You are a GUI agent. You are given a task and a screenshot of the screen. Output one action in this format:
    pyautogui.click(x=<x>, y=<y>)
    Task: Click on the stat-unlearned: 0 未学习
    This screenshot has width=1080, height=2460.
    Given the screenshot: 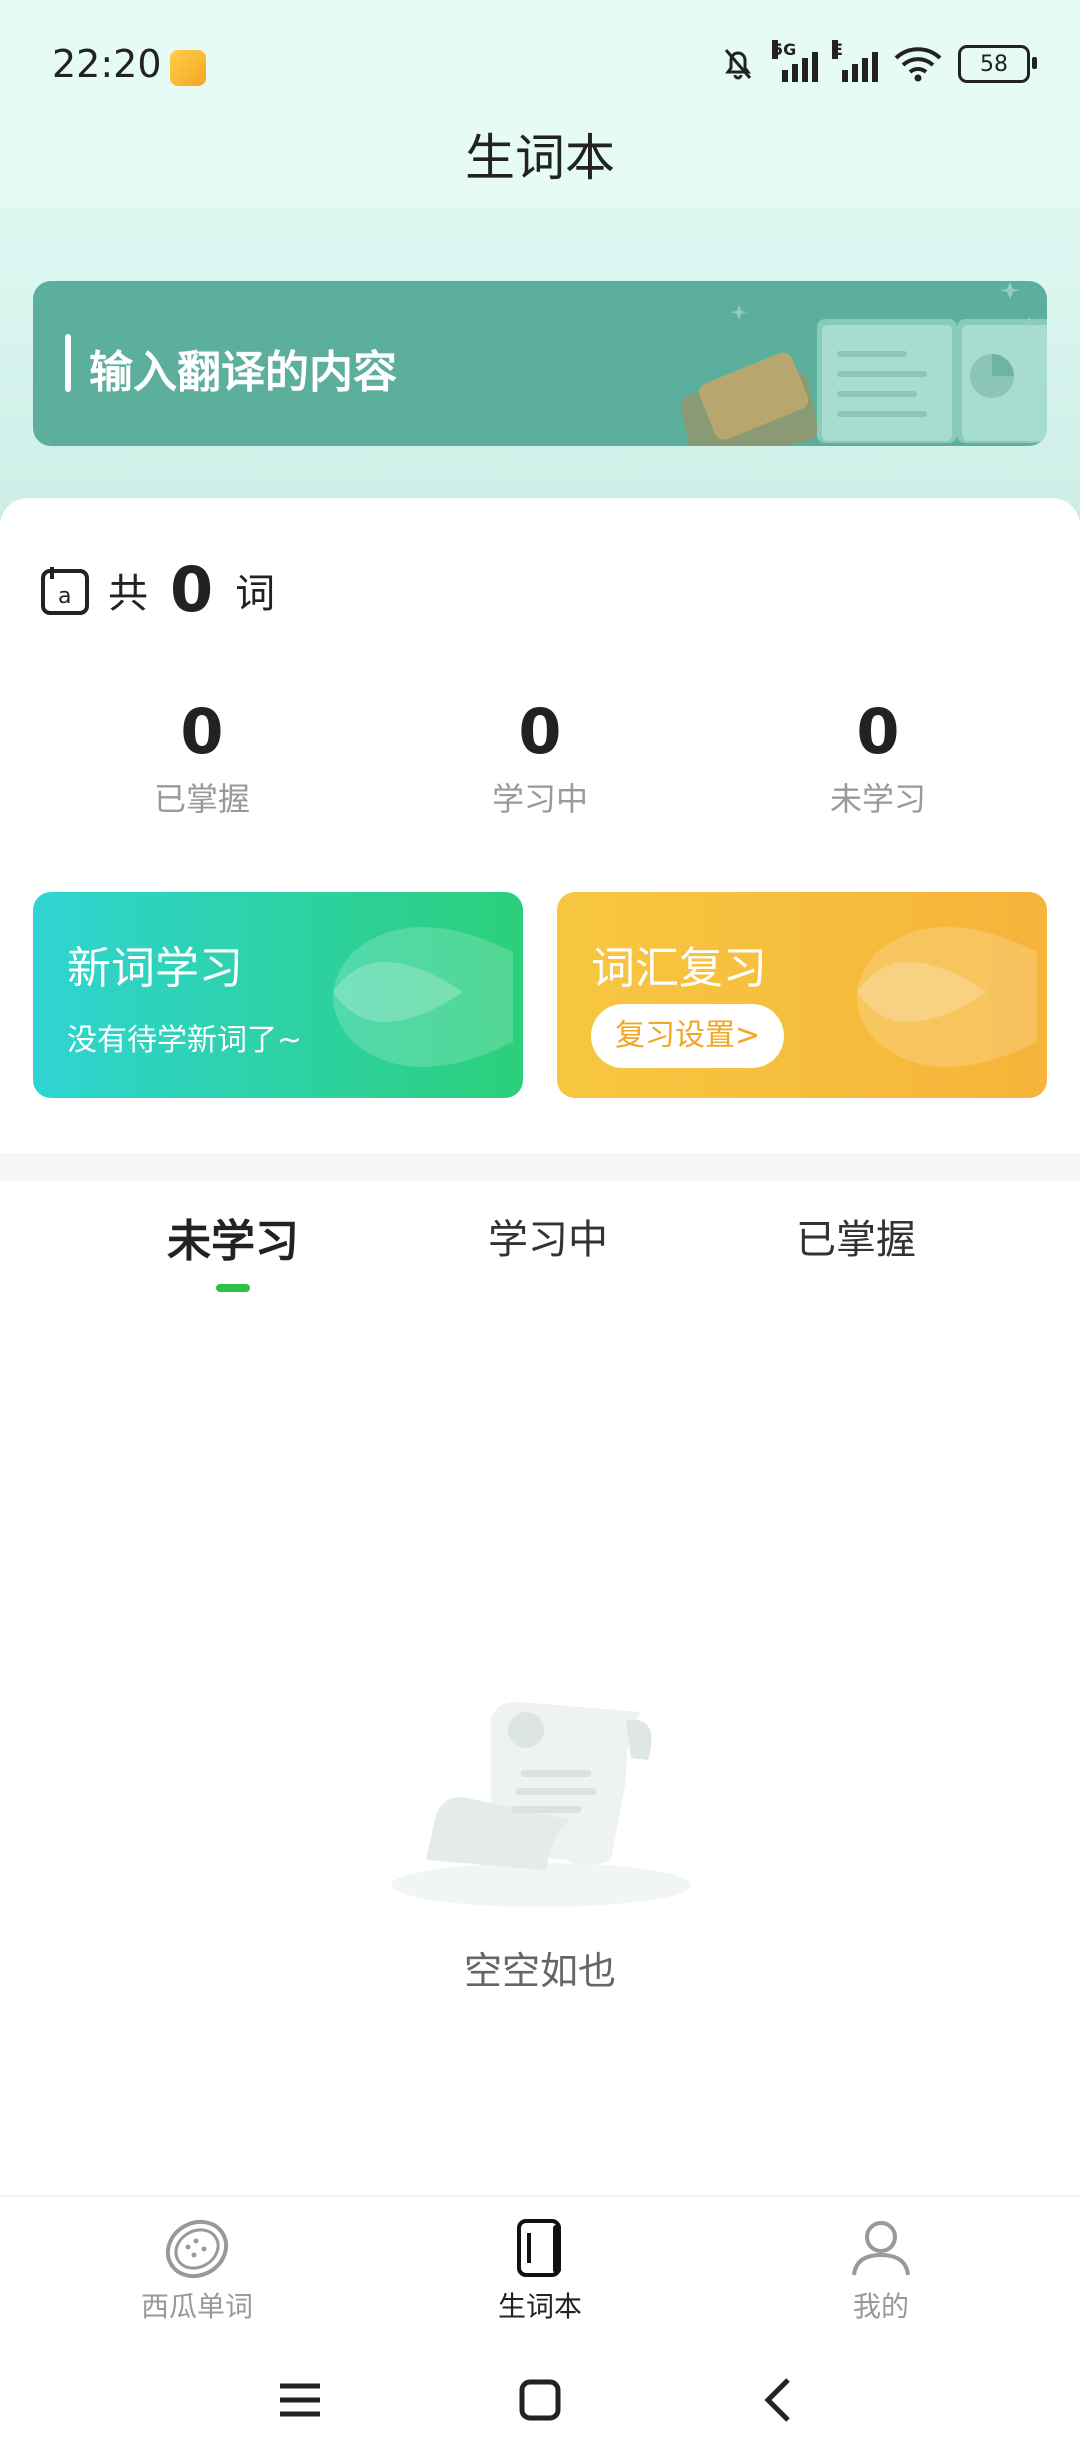 What is the action you would take?
    pyautogui.click(x=878, y=757)
    